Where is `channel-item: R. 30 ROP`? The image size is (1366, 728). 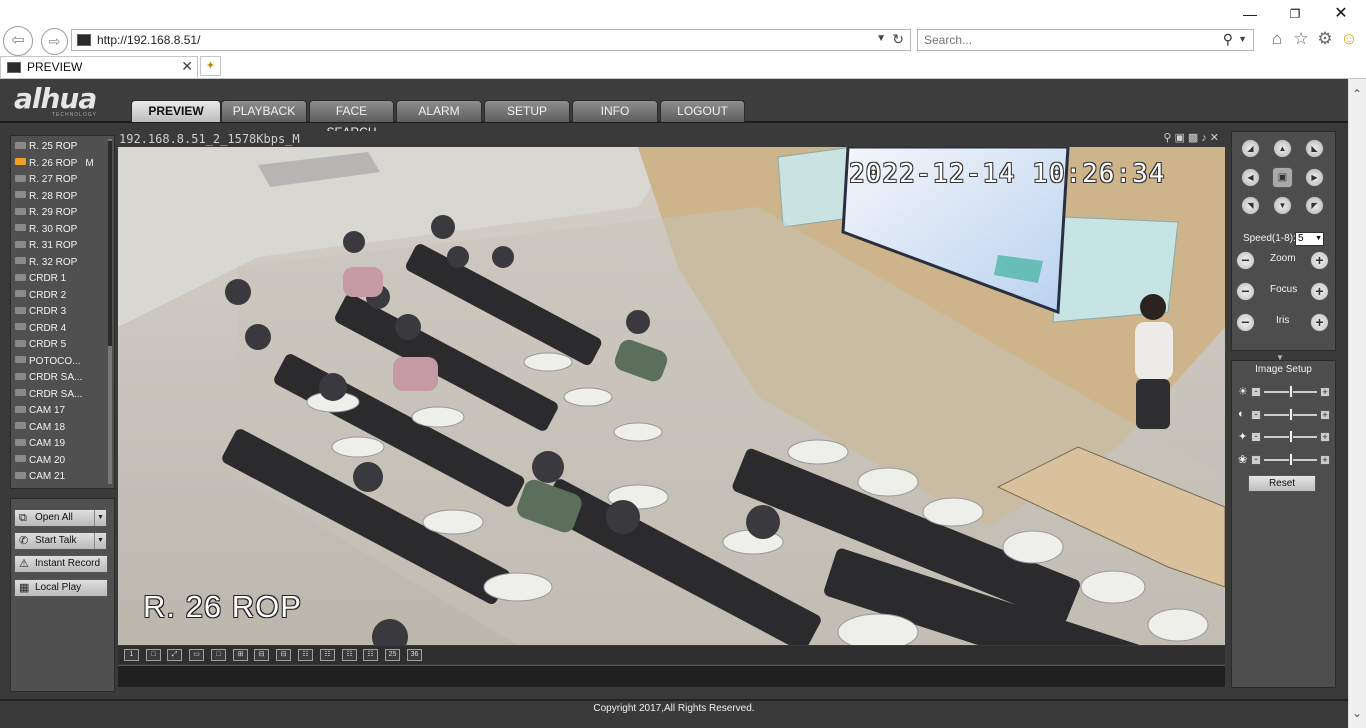 channel-item: R. 30 ROP is located at coordinates (46, 231).